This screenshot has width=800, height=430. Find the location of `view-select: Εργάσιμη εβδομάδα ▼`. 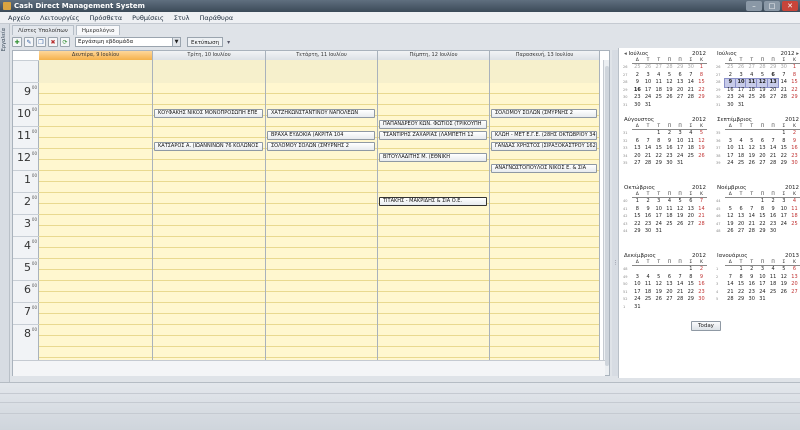

view-select: Εργάσιμη εβδομάδα ▼ is located at coordinates (128, 42).